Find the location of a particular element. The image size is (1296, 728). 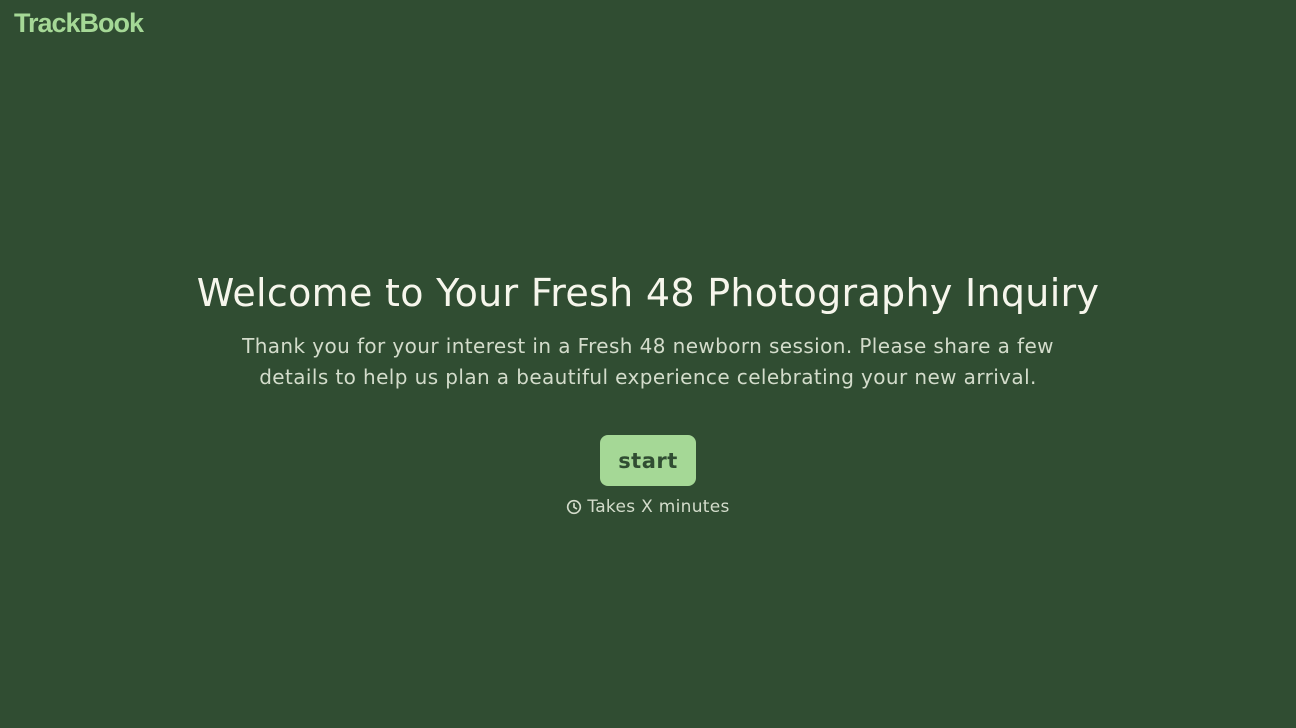

duration-text: Takes X minutes is located at coordinates (658, 507).